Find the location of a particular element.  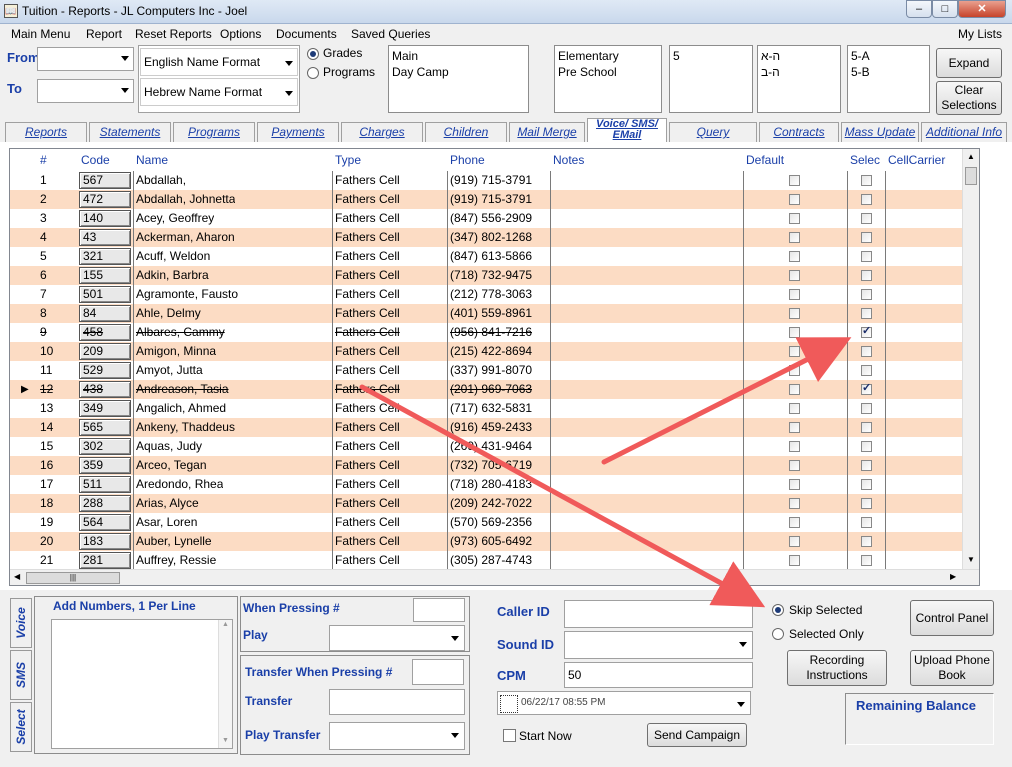

textarea-scrollbar: ▲ ▼ is located at coordinates (225, 684).